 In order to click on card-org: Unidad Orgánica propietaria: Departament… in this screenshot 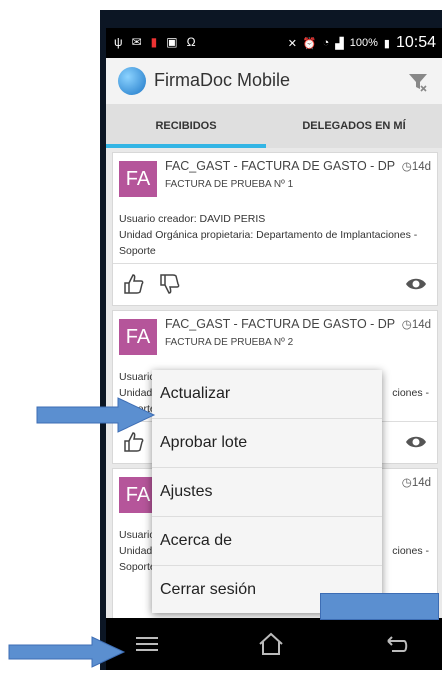, I will do `click(268, 235)`.